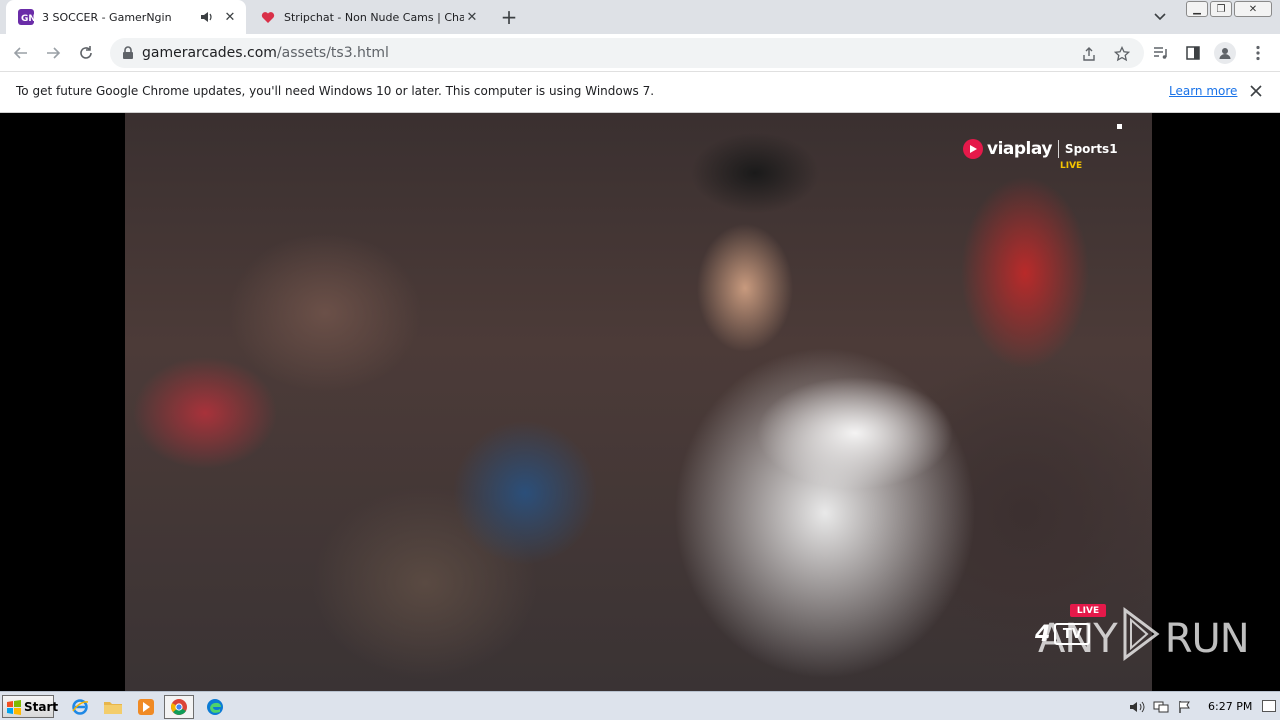 The height and width of the screenshot is (720, 1280). Describe the element at coordinates (1071, 166) in the screenshot. I see `live-indicator: LIVE` at that location.